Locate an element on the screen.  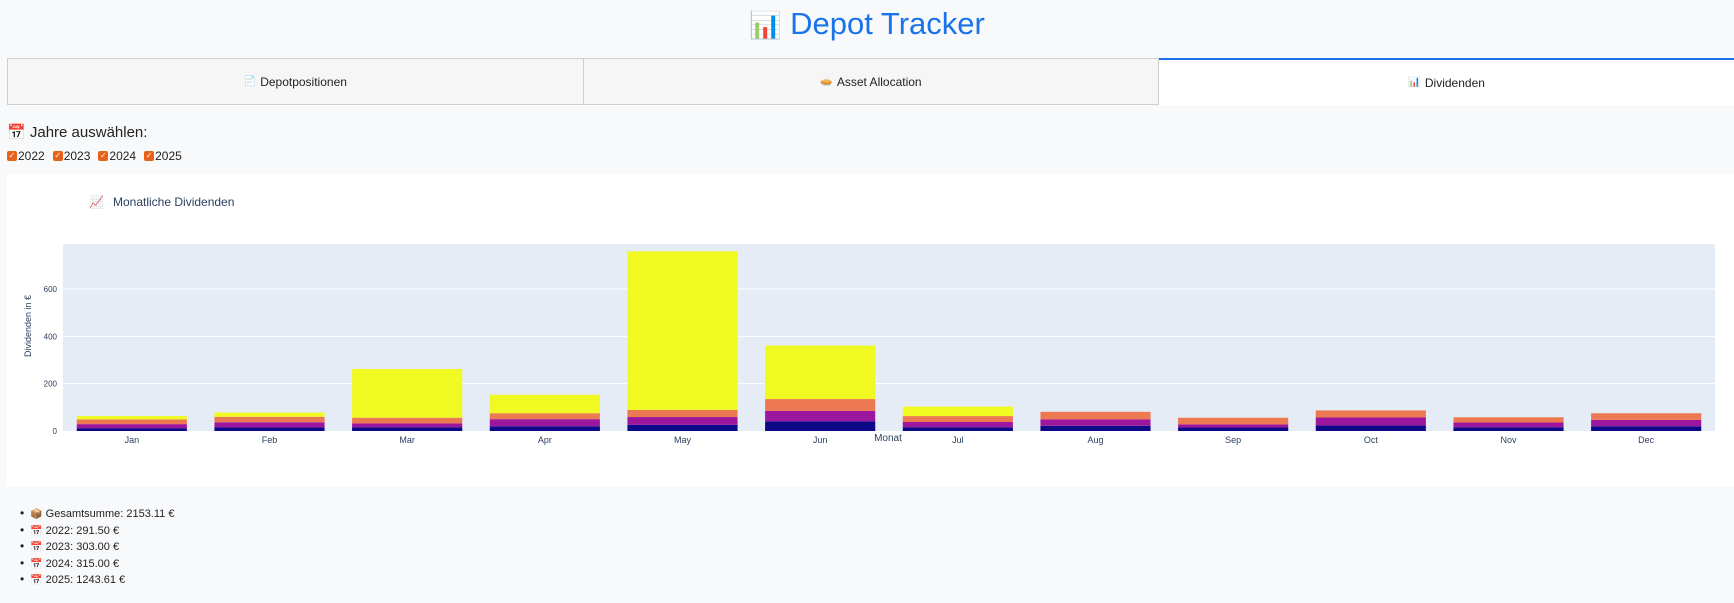
x-tick-label: Oct is located at coordinates (1371, 440).